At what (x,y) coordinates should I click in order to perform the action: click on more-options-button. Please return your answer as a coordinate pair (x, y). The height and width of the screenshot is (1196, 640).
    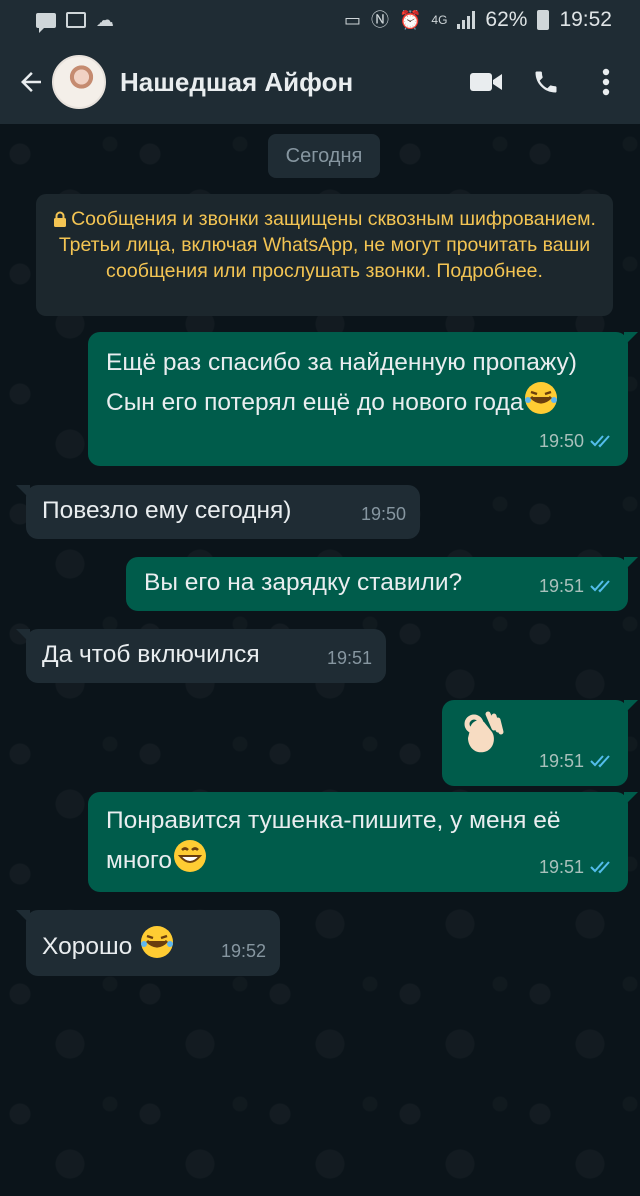
    Looking at the image, I should click on (606, 82).